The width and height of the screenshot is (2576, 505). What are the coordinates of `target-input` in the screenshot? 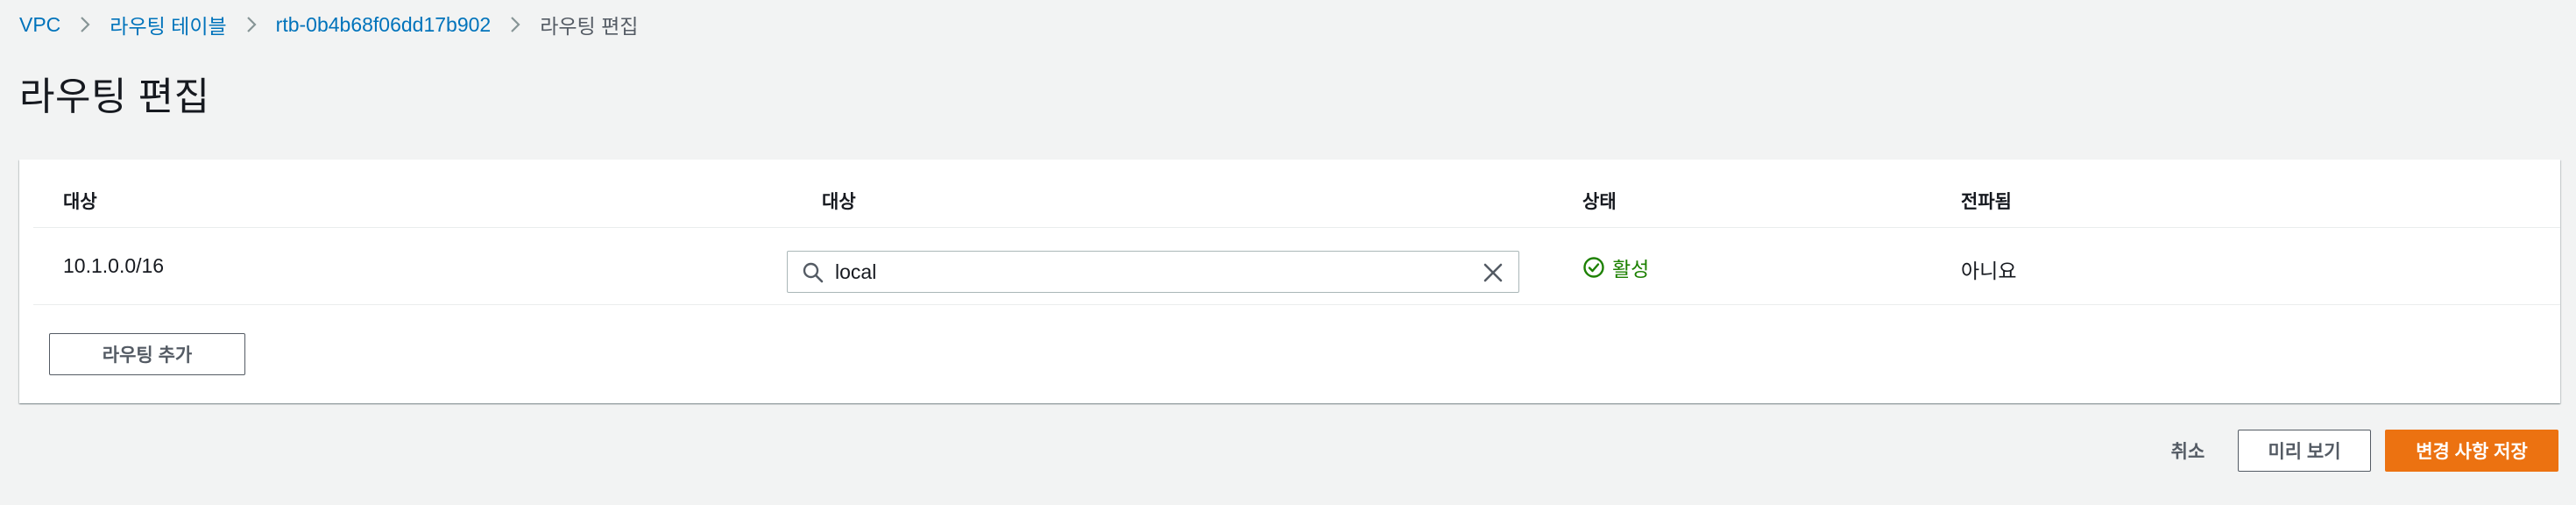 It's located at (1141, 272).